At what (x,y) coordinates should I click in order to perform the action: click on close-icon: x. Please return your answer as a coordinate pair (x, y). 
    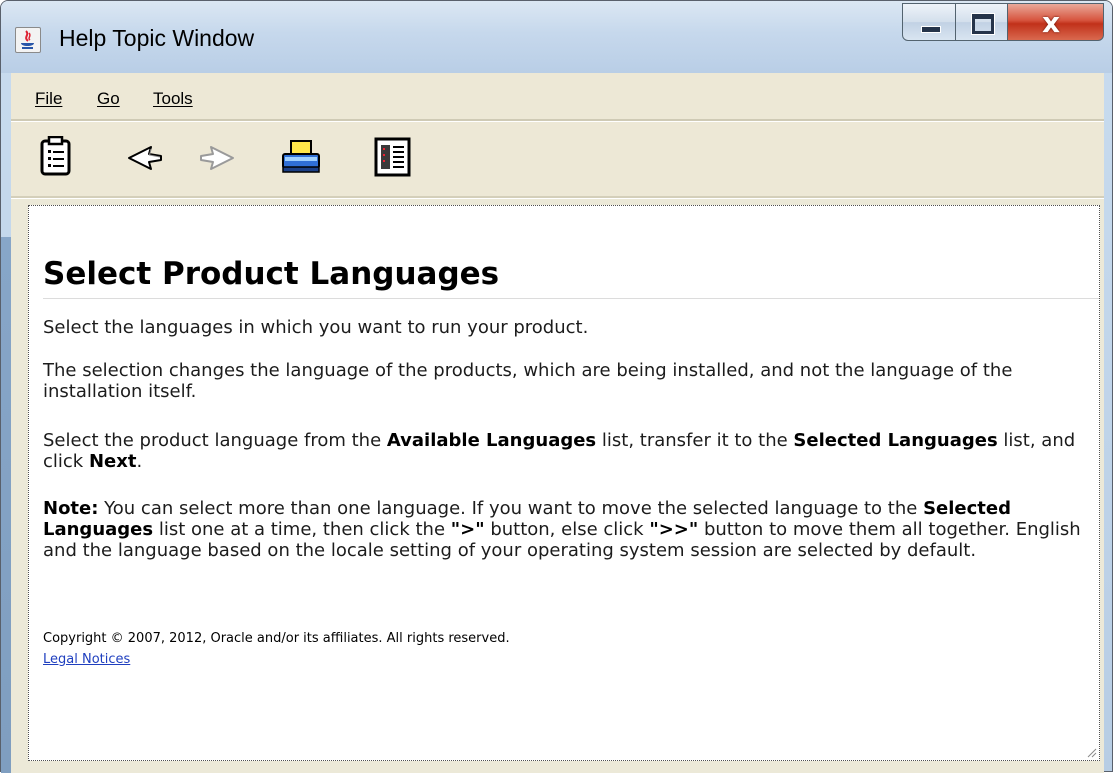
    Looking at the image, I should click on (1051, 22).